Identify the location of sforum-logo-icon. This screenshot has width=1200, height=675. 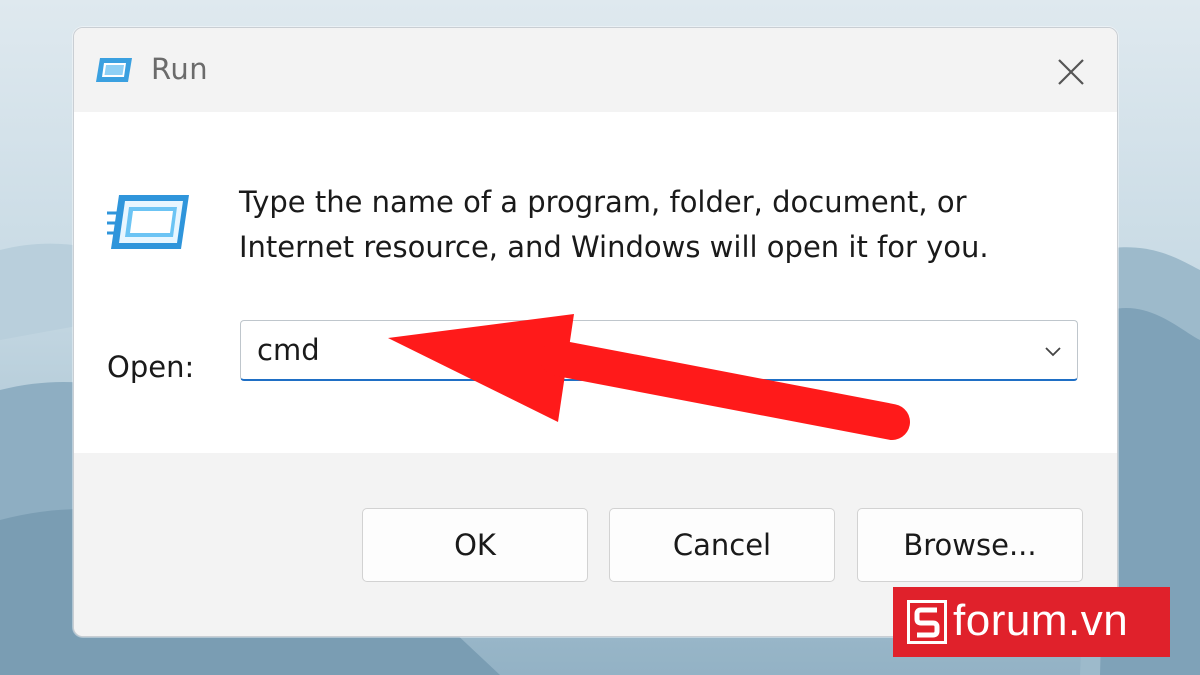
(927, 622).